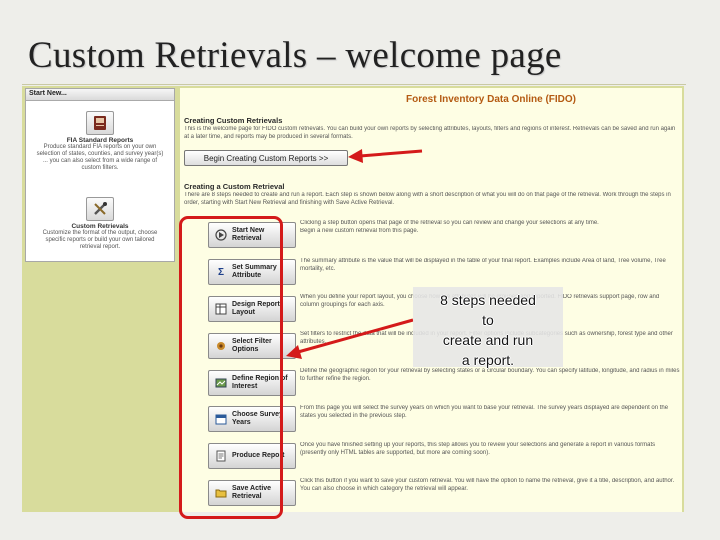  Describe the element at coordinates (266, 158) in the screenshot. I see `begin-custom-reports-button: Begin Creating Custom Reports >>` at that location.